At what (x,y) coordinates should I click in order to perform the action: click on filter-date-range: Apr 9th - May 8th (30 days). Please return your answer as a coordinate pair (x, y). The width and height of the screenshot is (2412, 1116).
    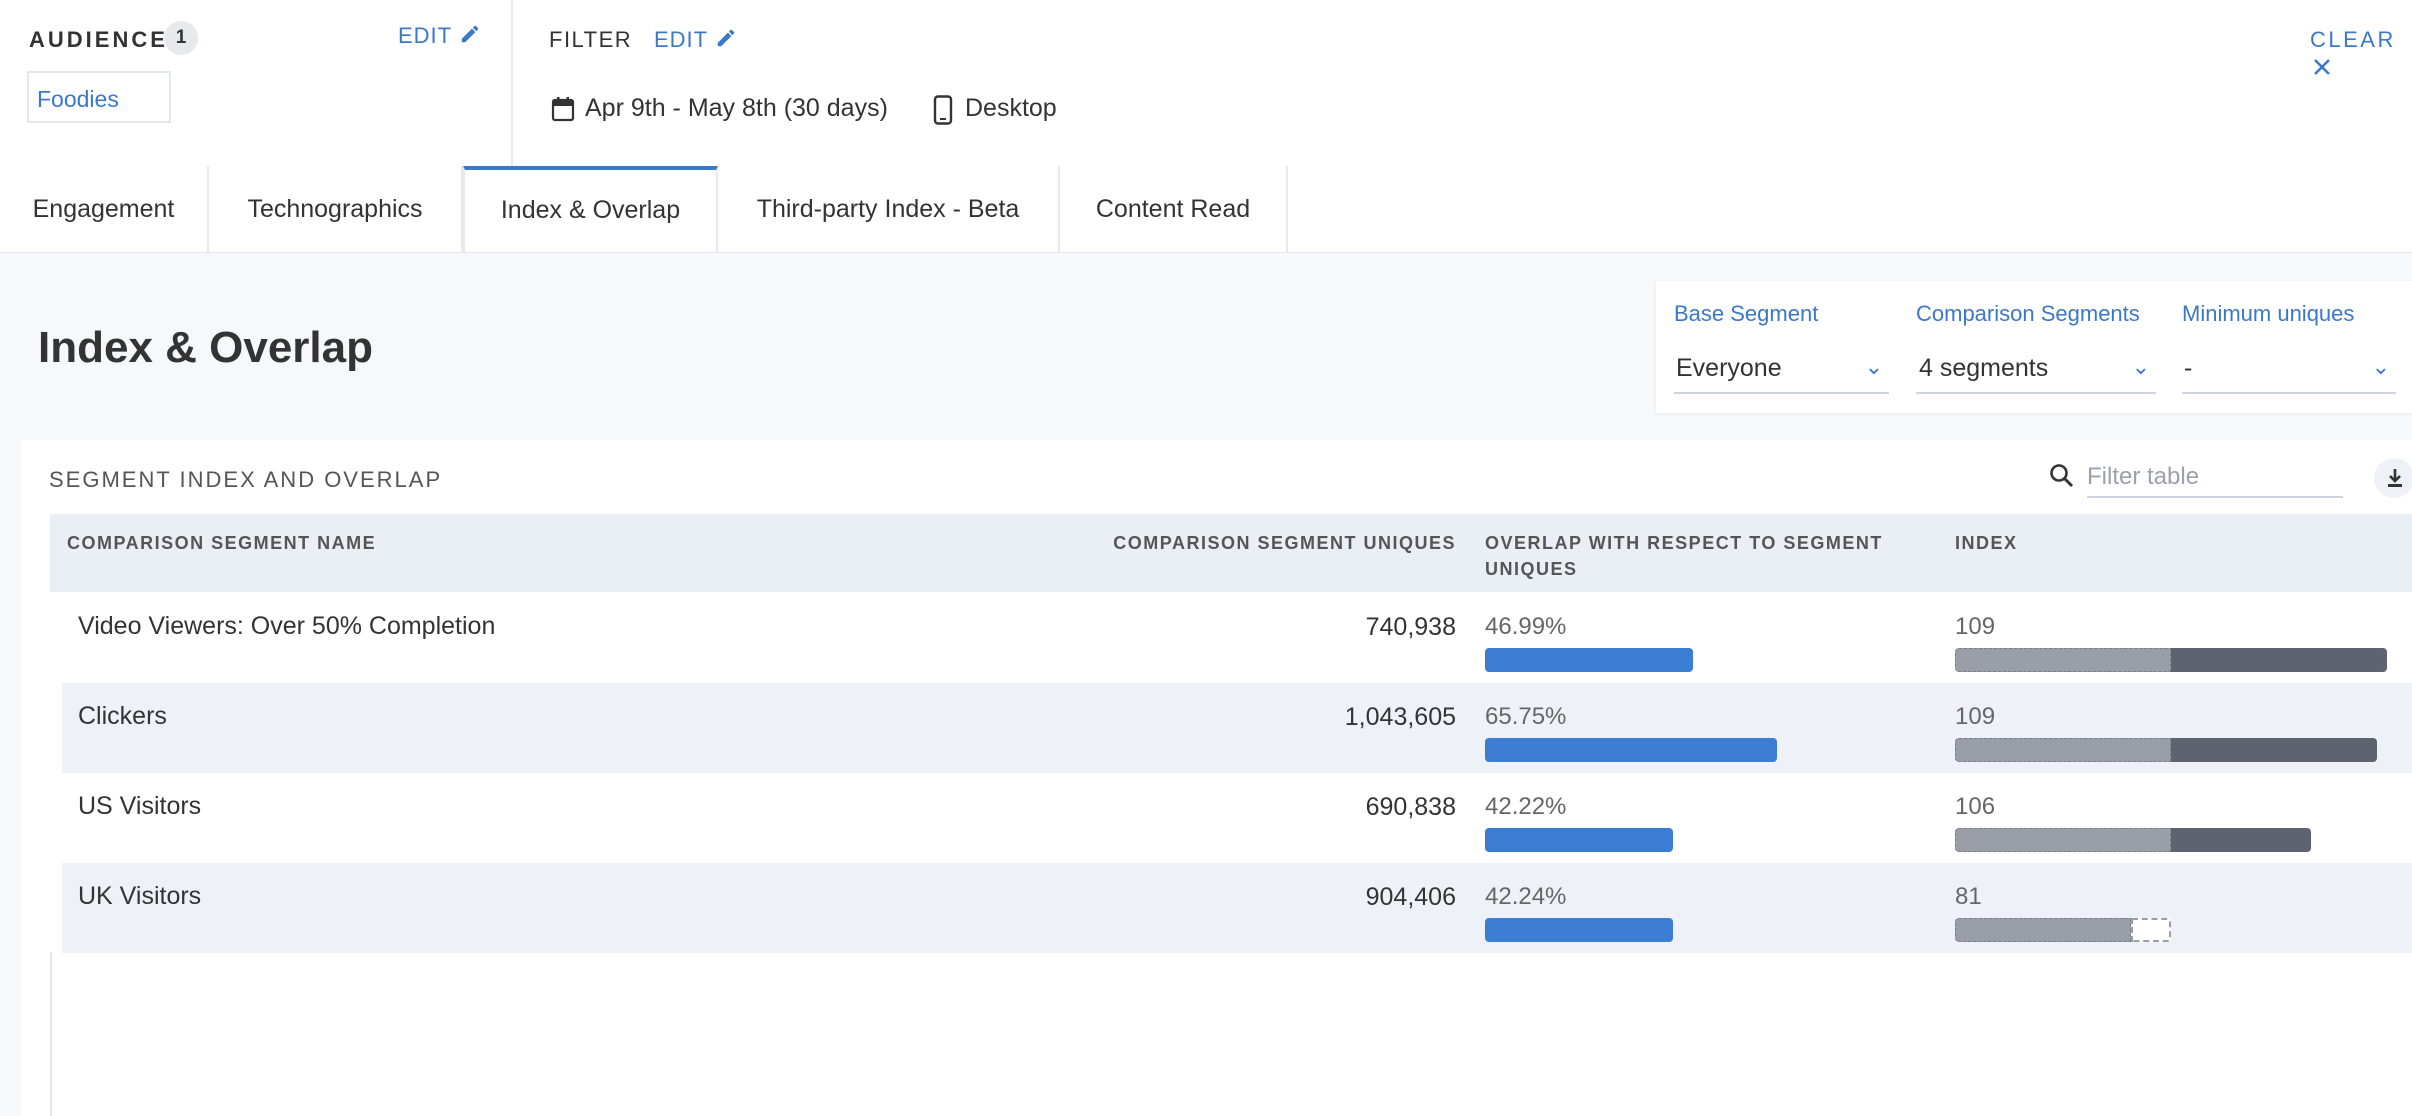
    Looking at the image, I should click on (736, 108).